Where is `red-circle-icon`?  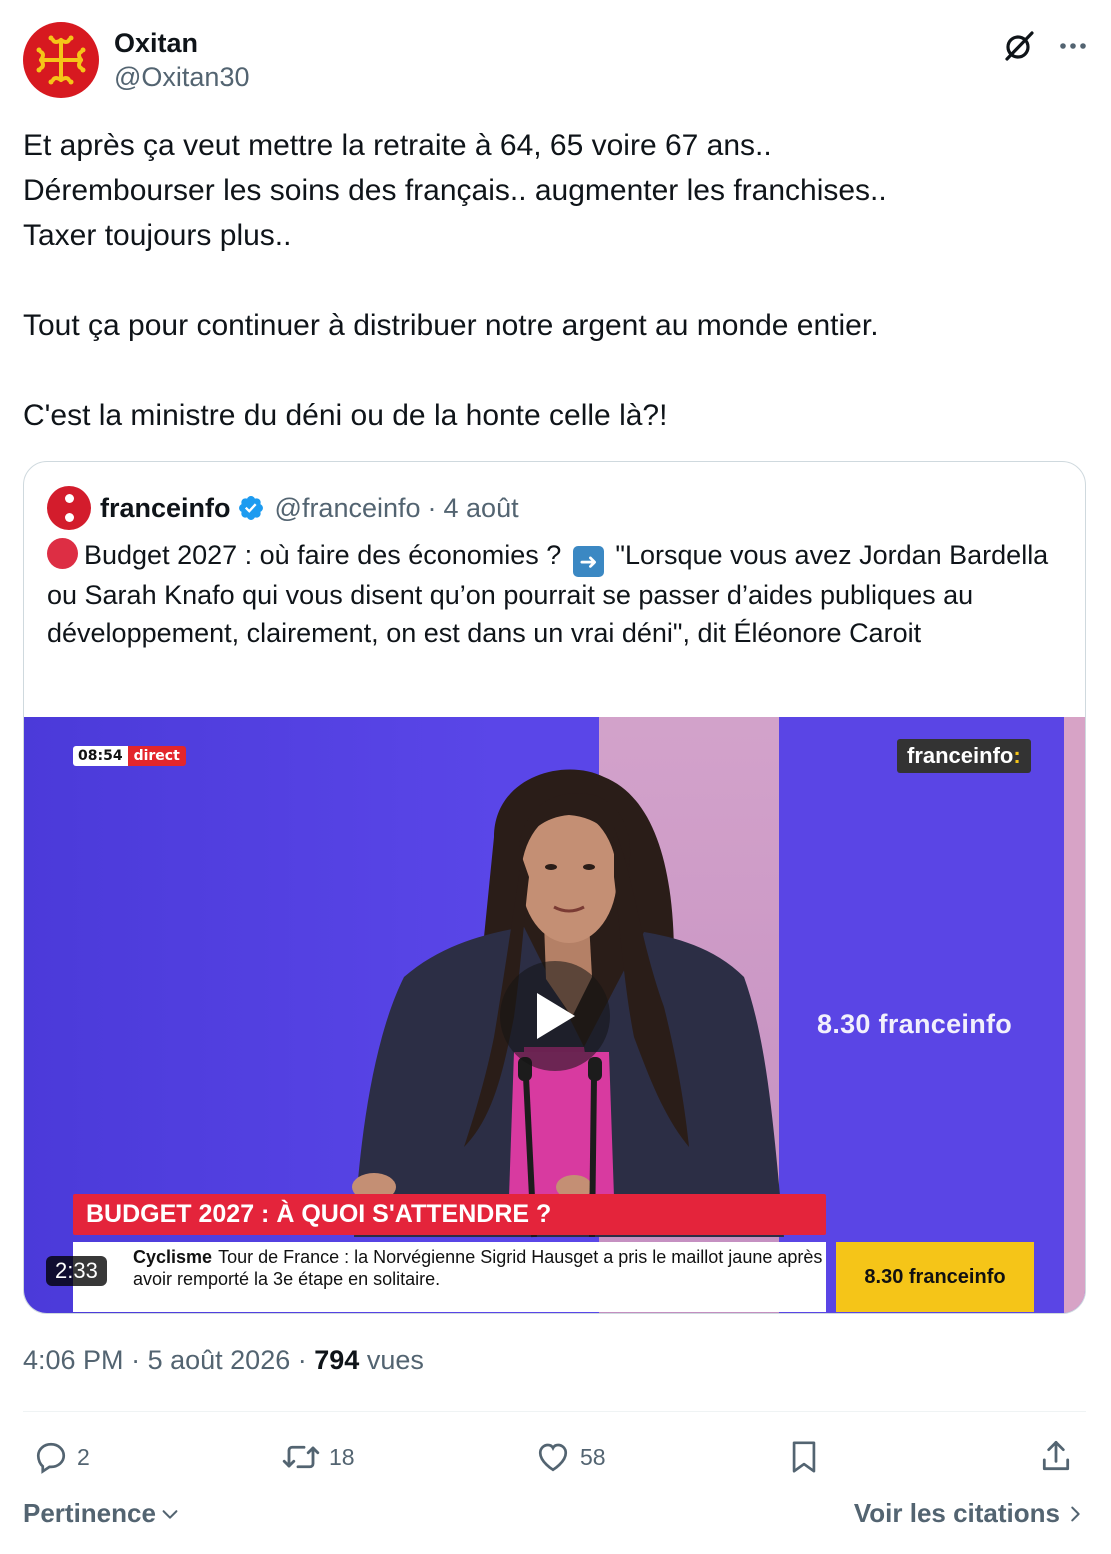 red-circle-icon is located at coordinates (62, 553).